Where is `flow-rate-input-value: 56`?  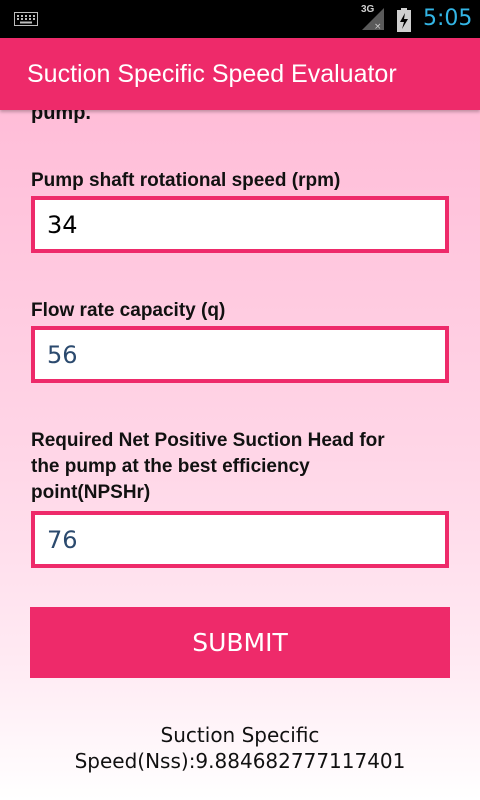
flow-rate-input-value: 56 is located at coordinates (62, 354).